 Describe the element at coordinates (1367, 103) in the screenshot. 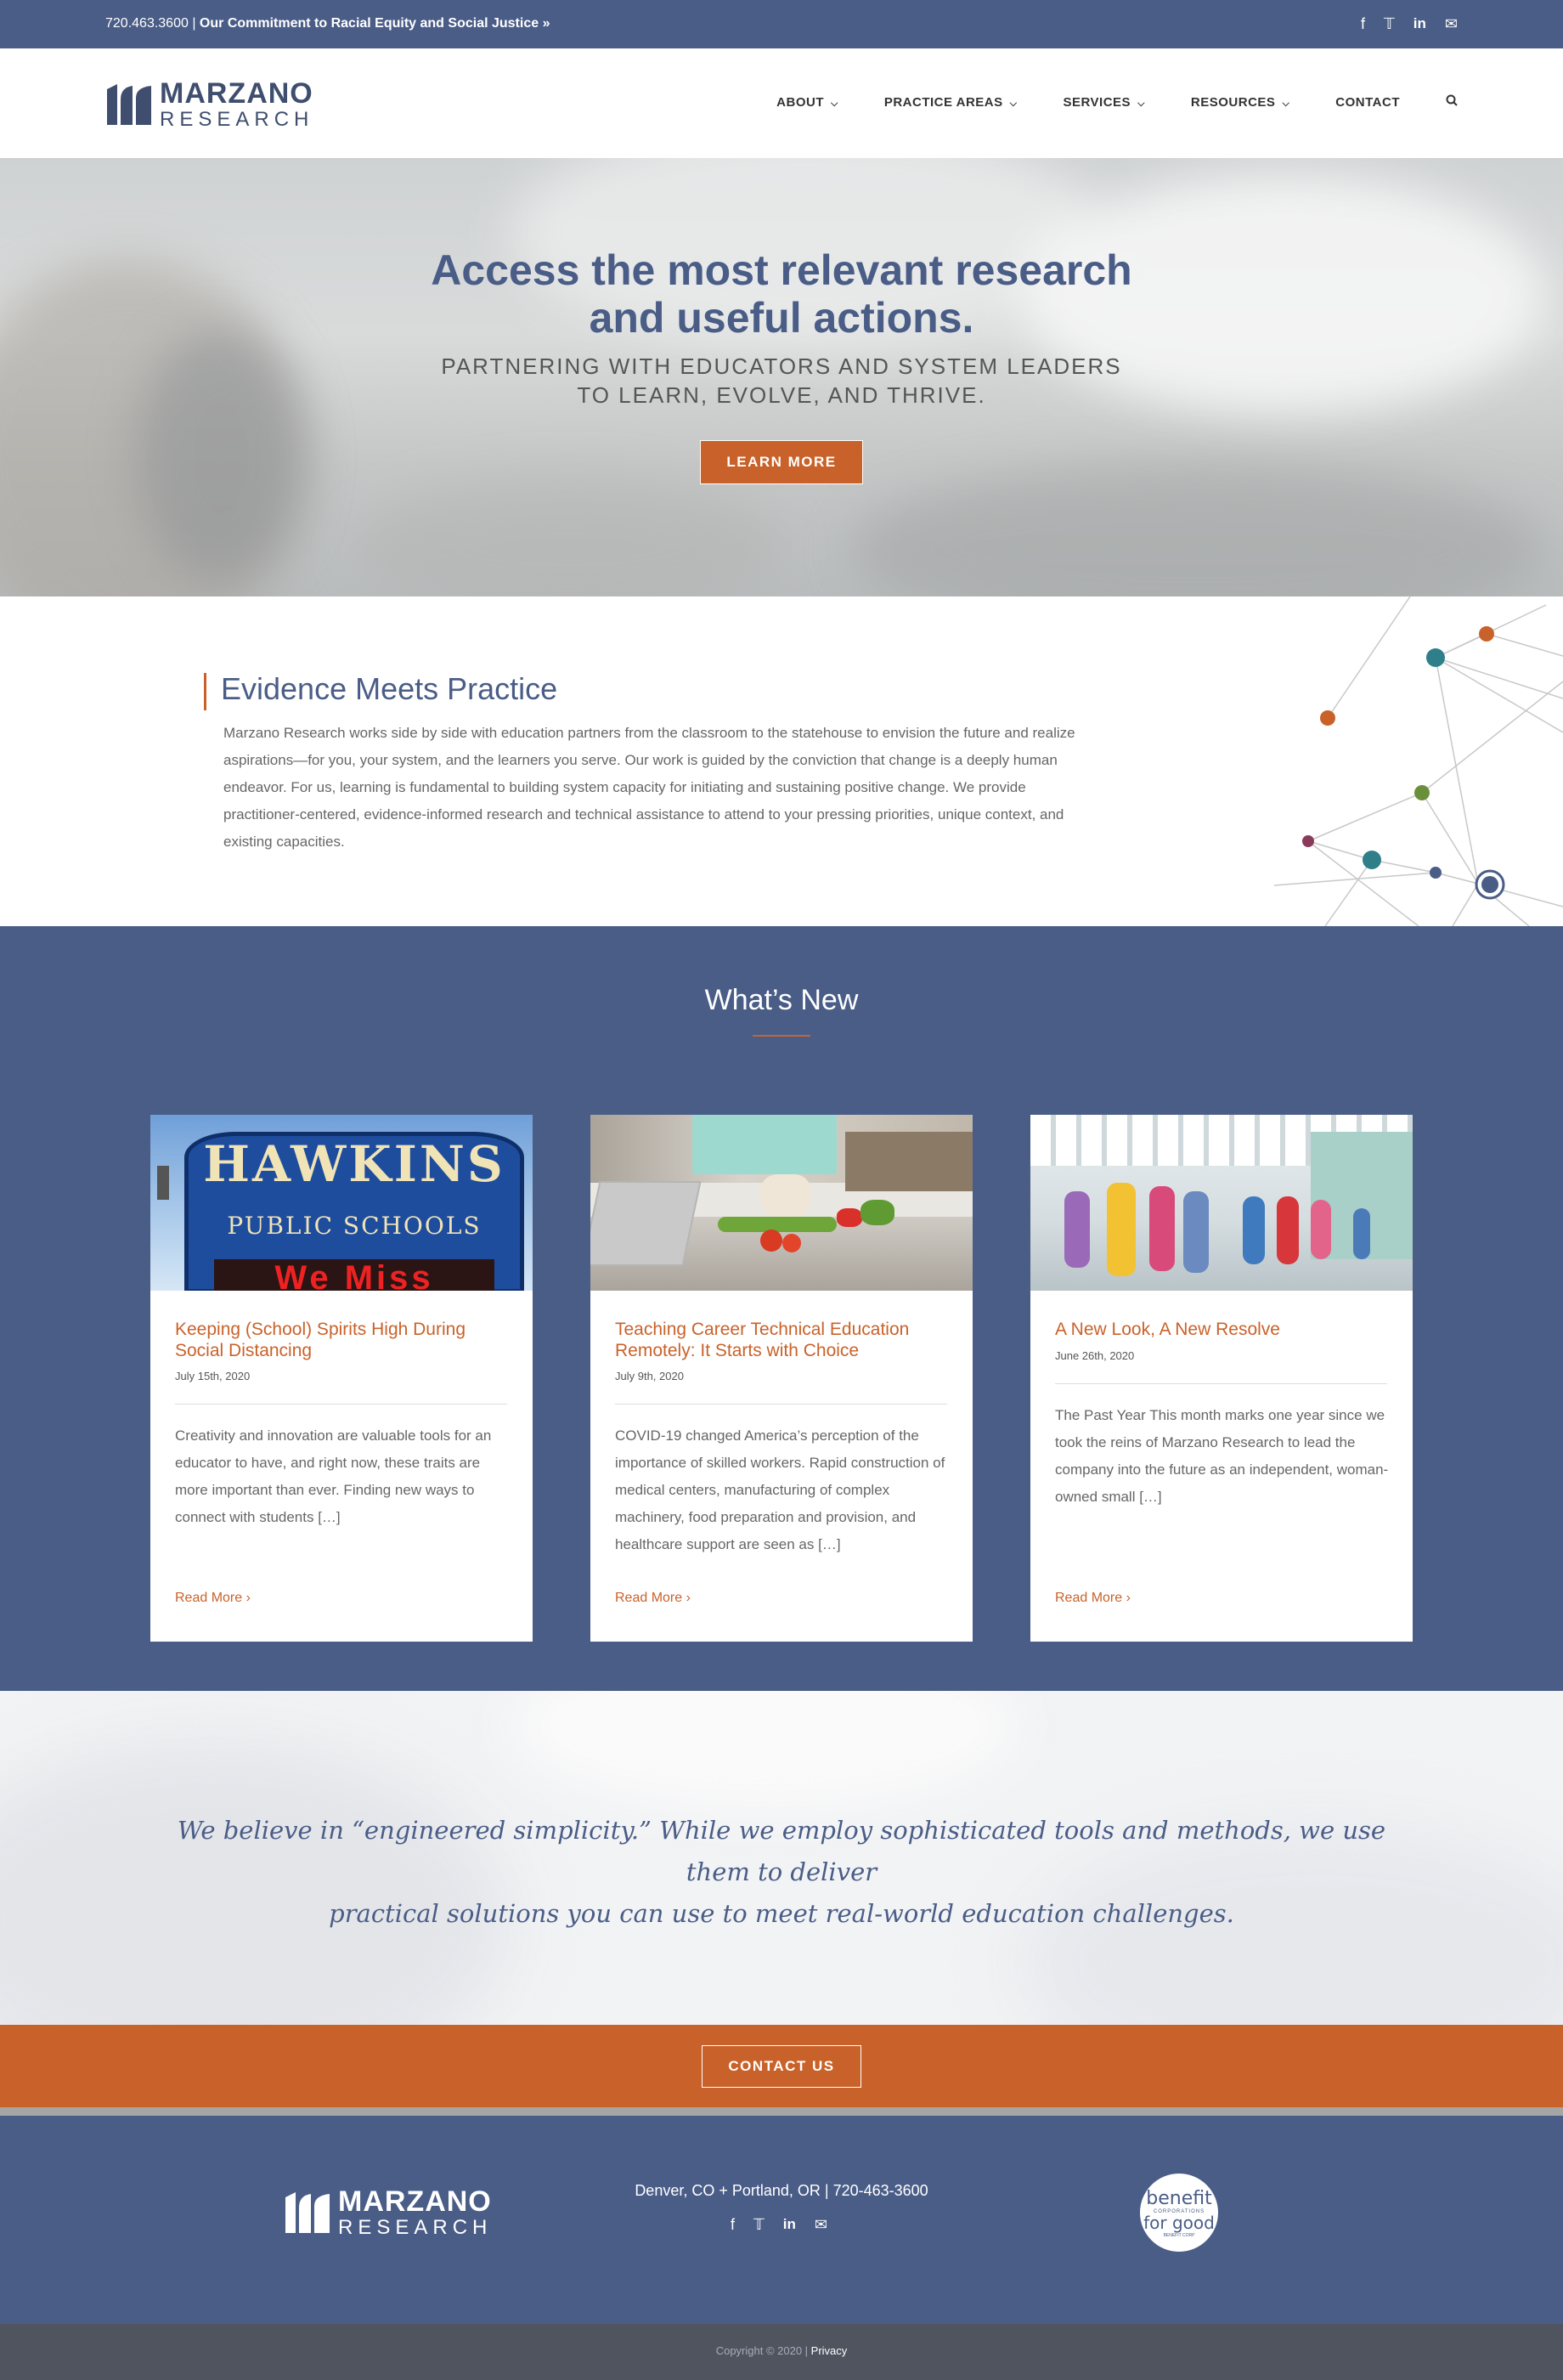

I see `nav-contact: CONTACT` at that location.